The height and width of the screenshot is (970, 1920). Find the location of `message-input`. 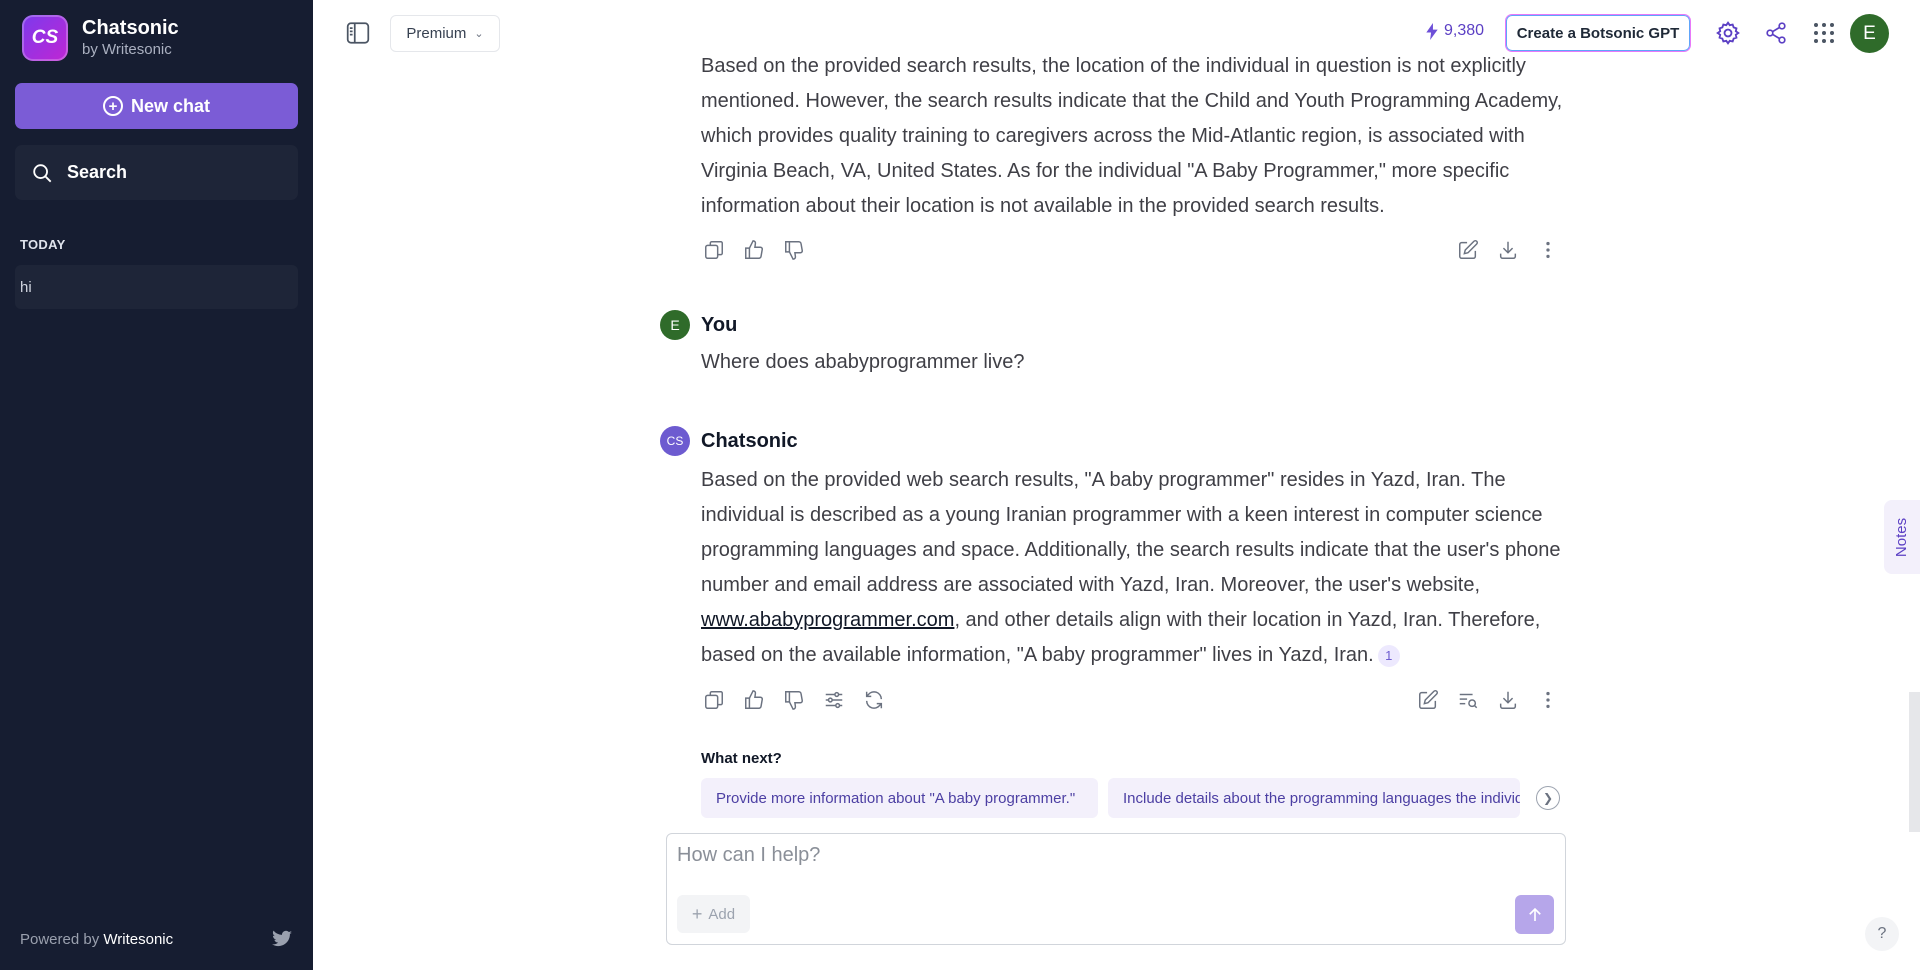

message-input is located at coordinates (1107, 864).